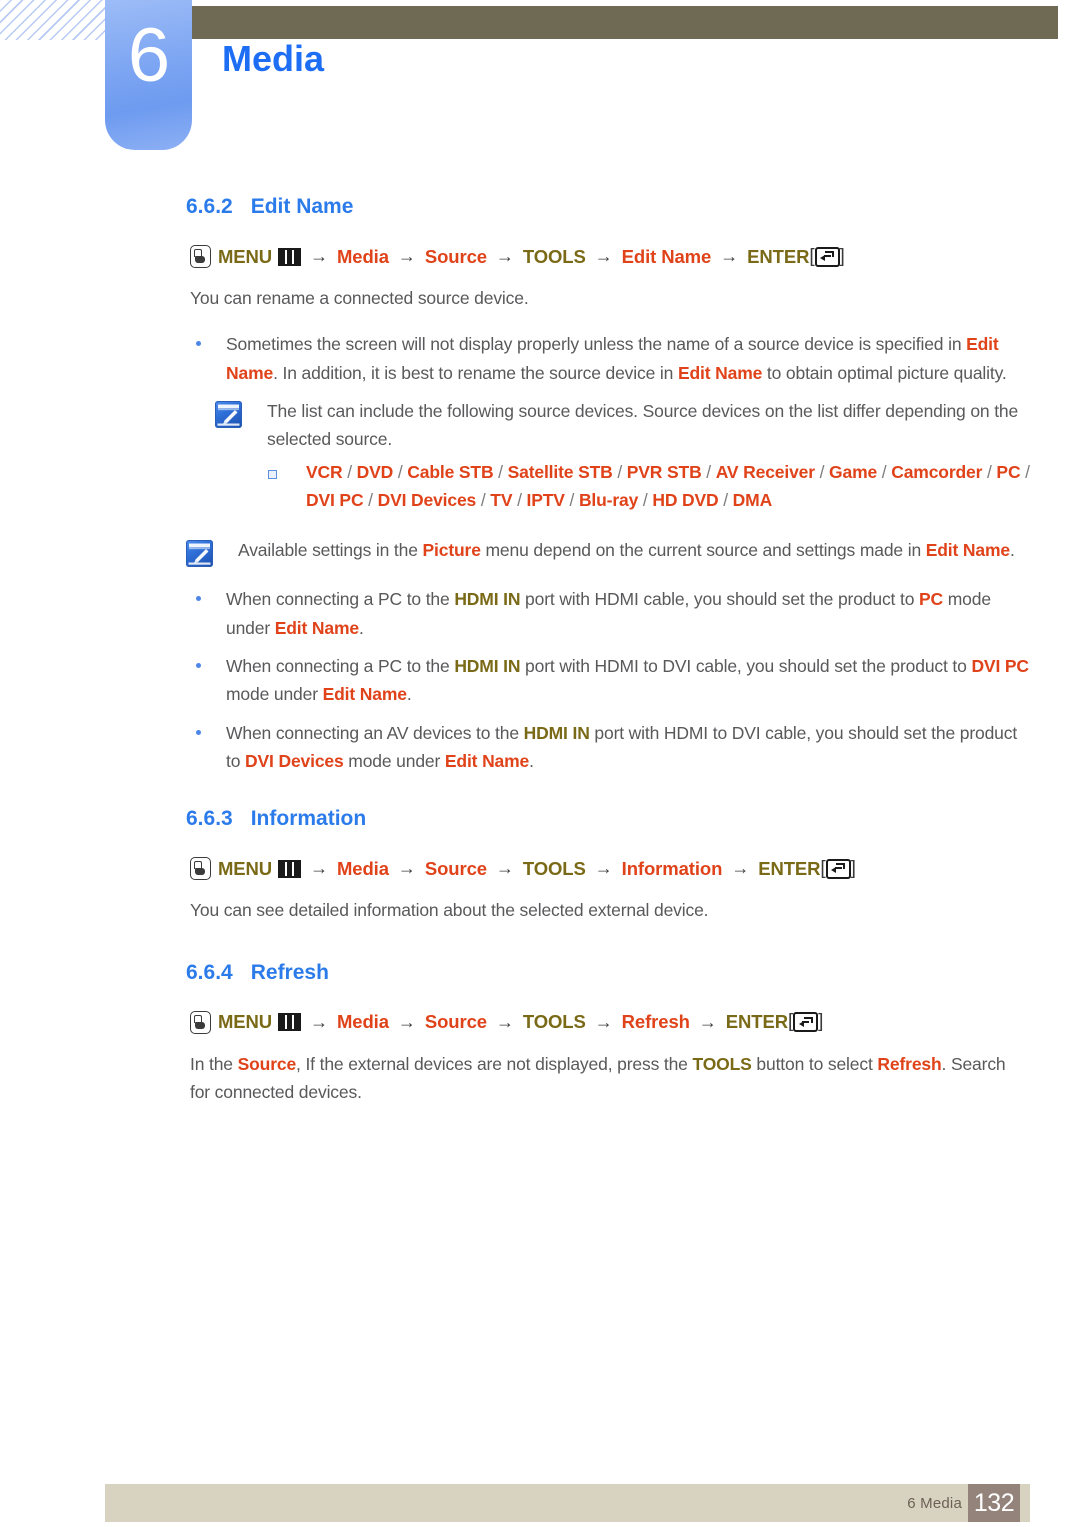  What do you see at coordinates (540, 80) in the screenshot?
I see `page-header: 6 Media` at bounding box center [540, 80].